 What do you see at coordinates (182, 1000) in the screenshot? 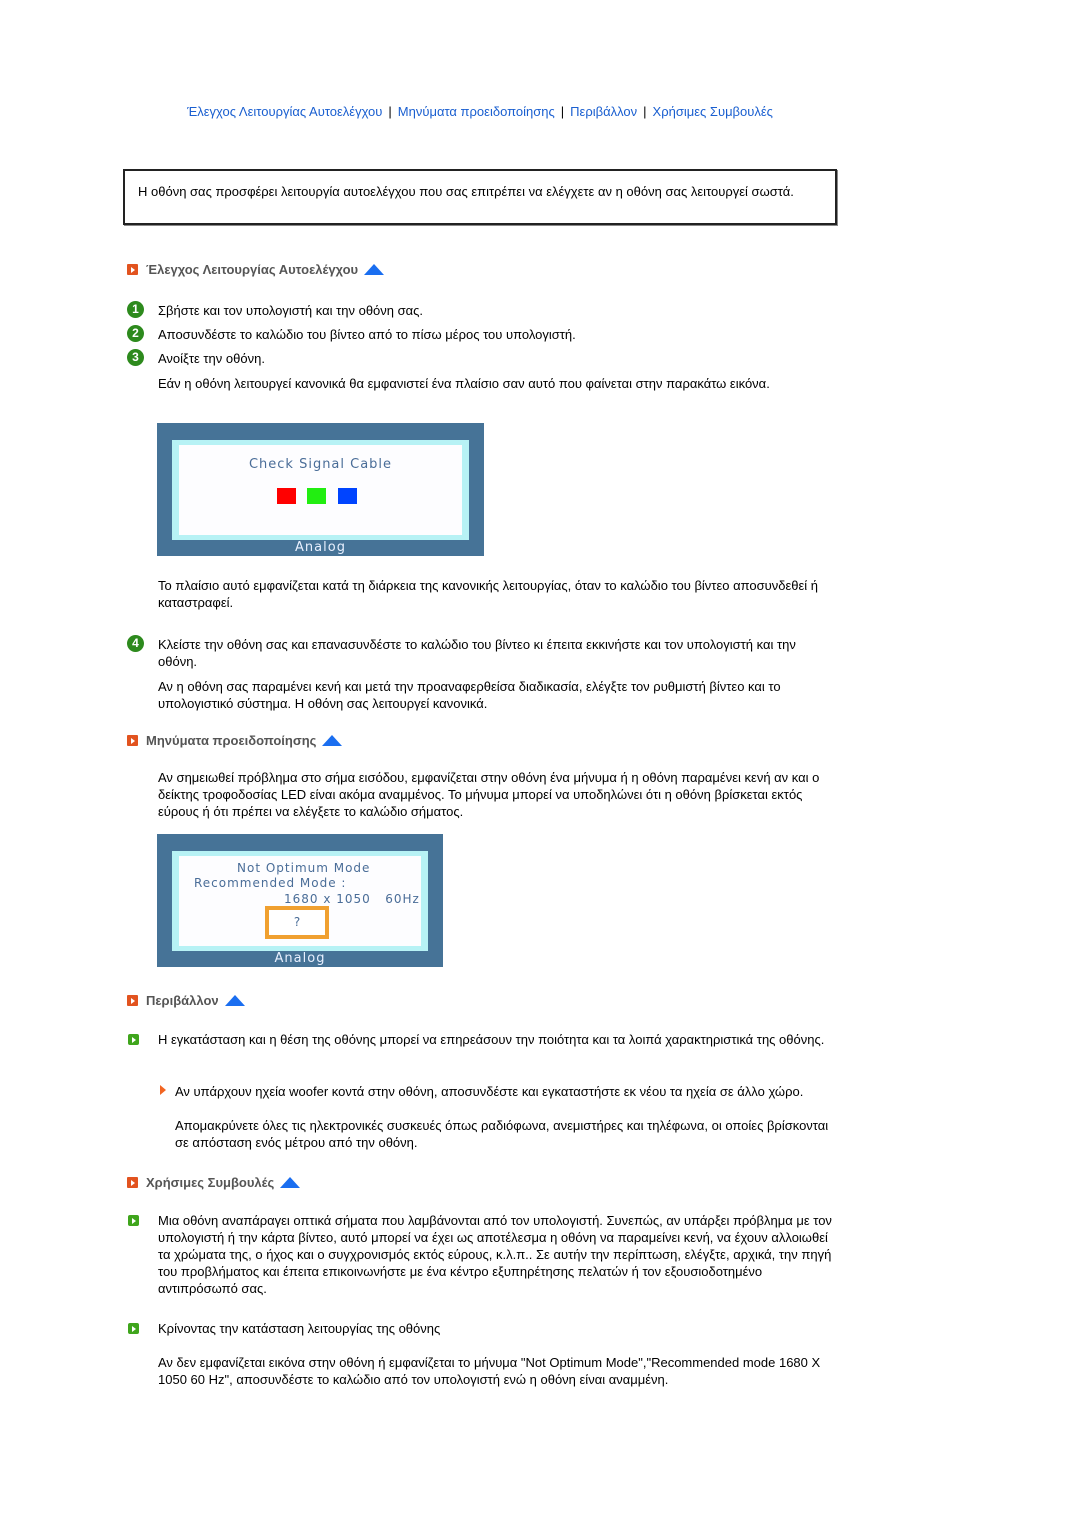
I see `section-title: Περιβάλλον` at bounding box center [182, 1000].